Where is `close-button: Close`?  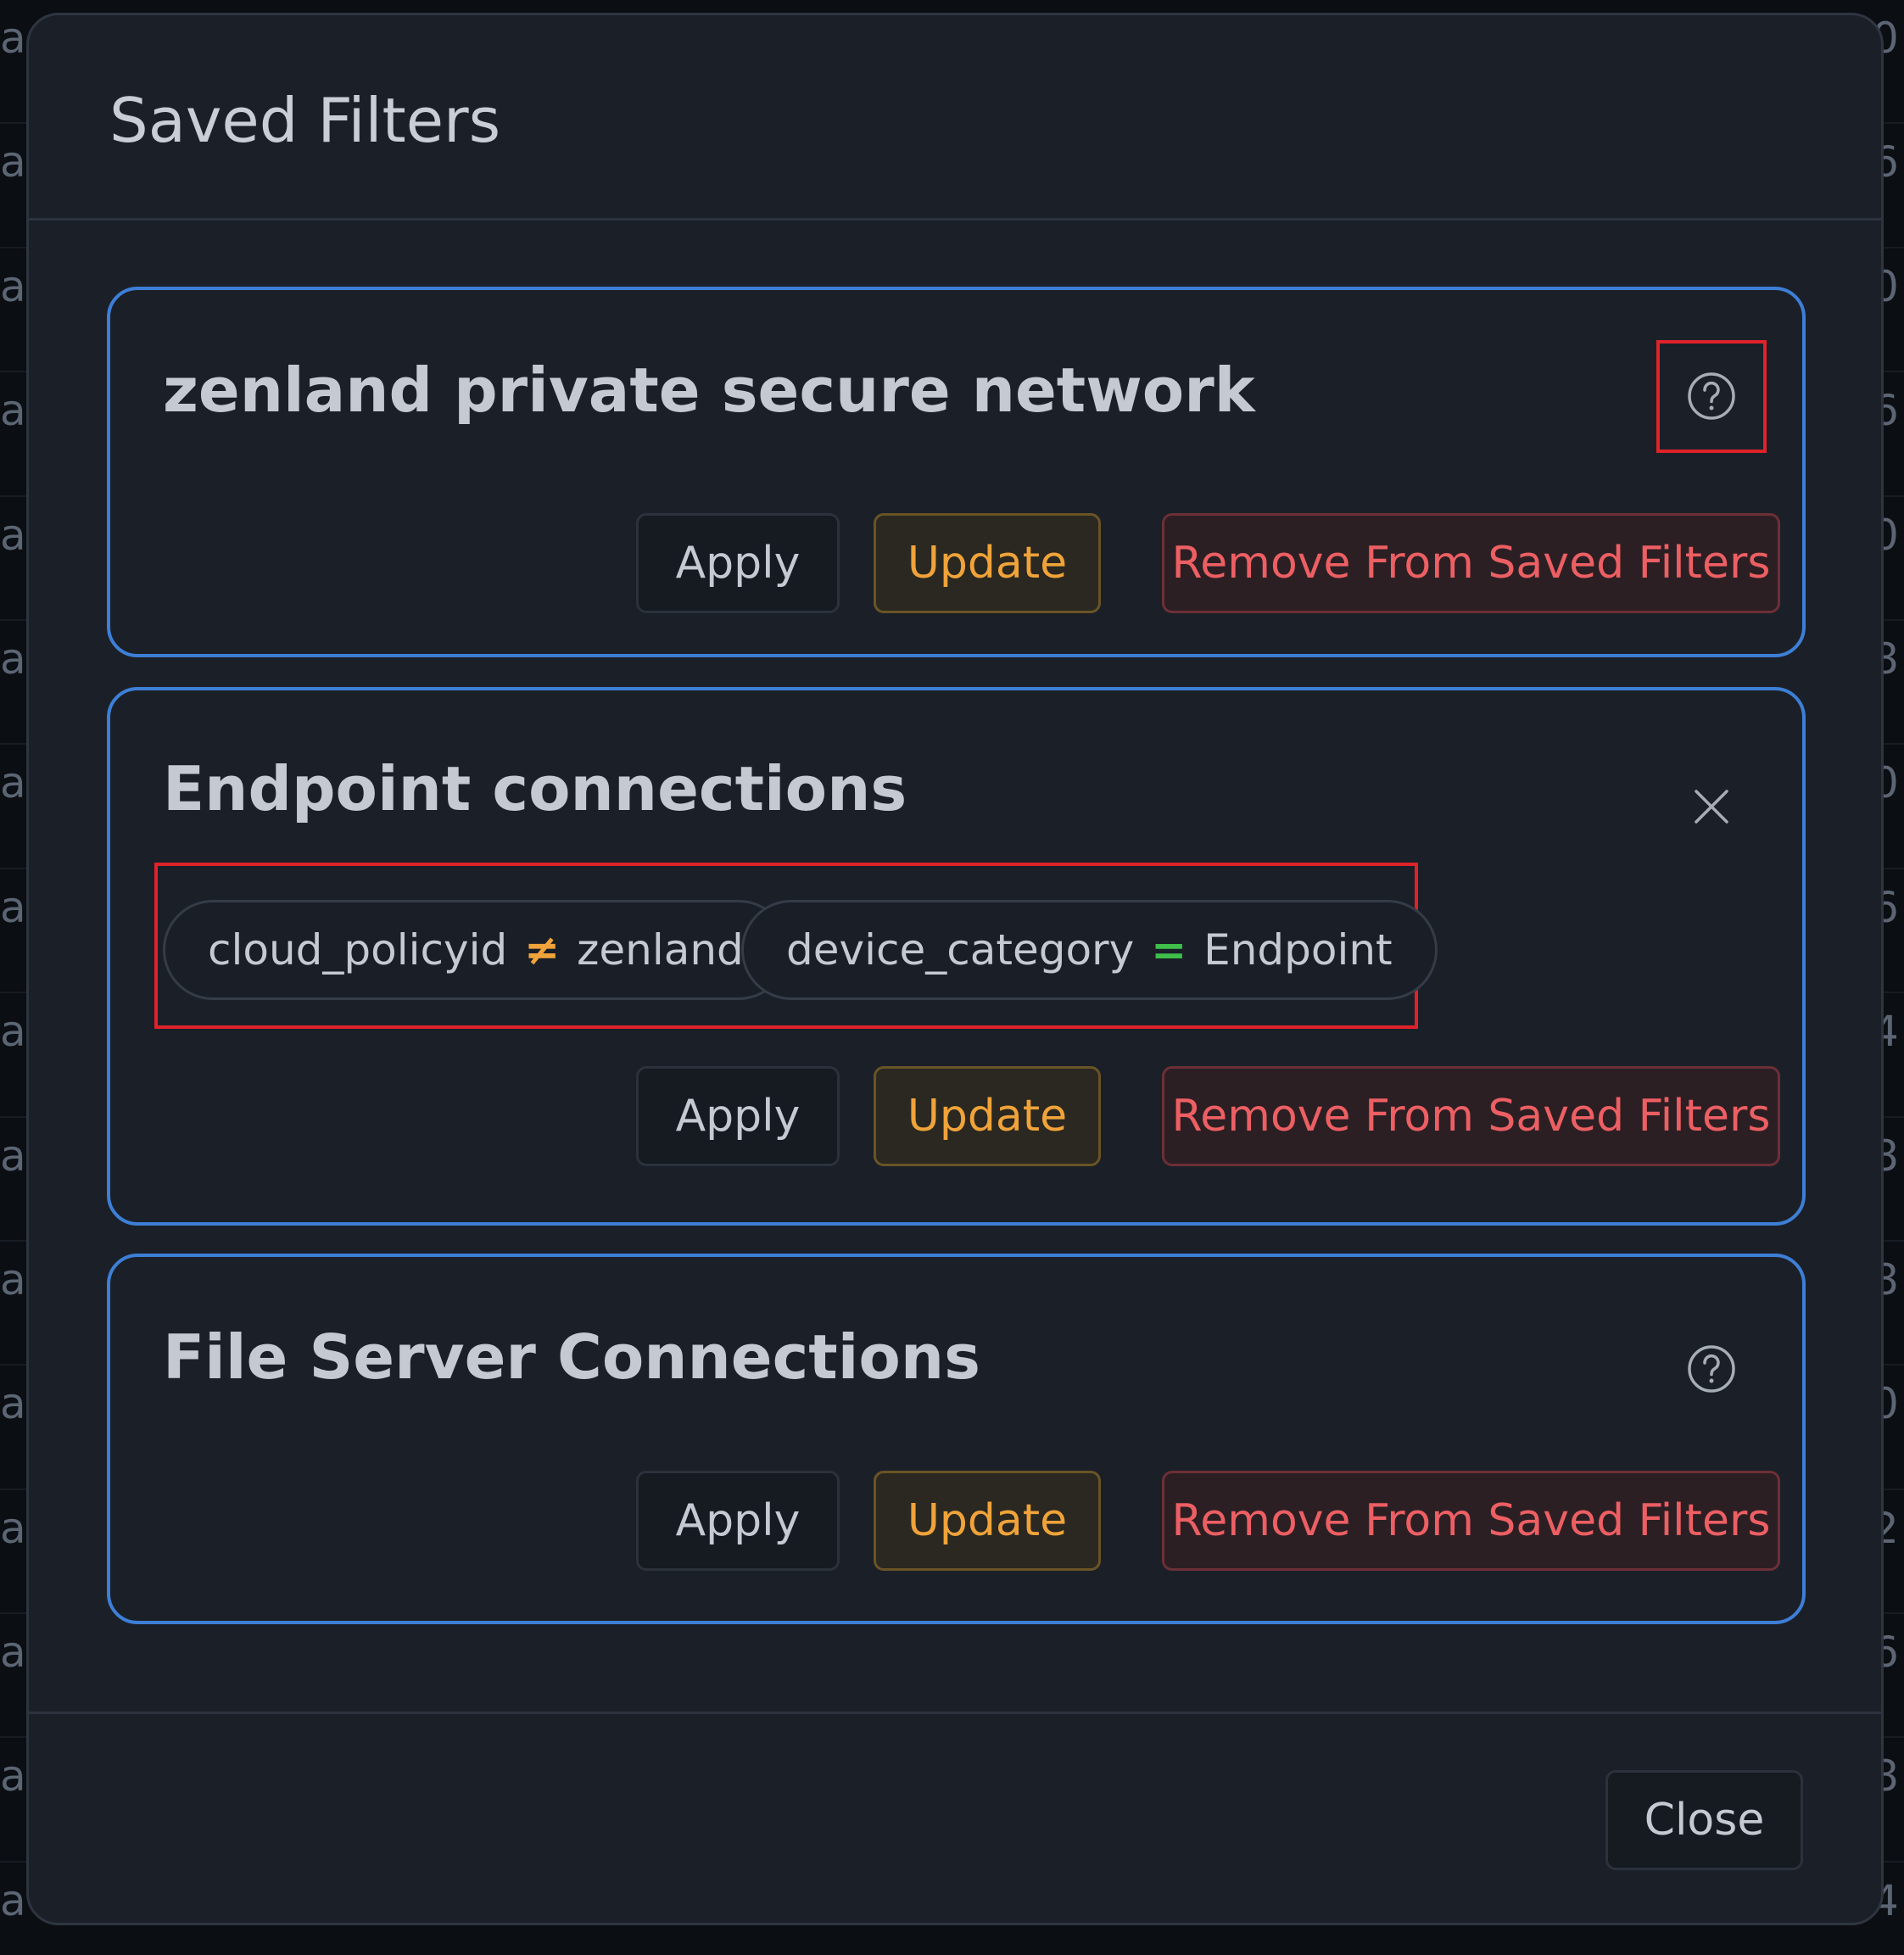
close-button: Close is located at coordinates (1704, 1820).